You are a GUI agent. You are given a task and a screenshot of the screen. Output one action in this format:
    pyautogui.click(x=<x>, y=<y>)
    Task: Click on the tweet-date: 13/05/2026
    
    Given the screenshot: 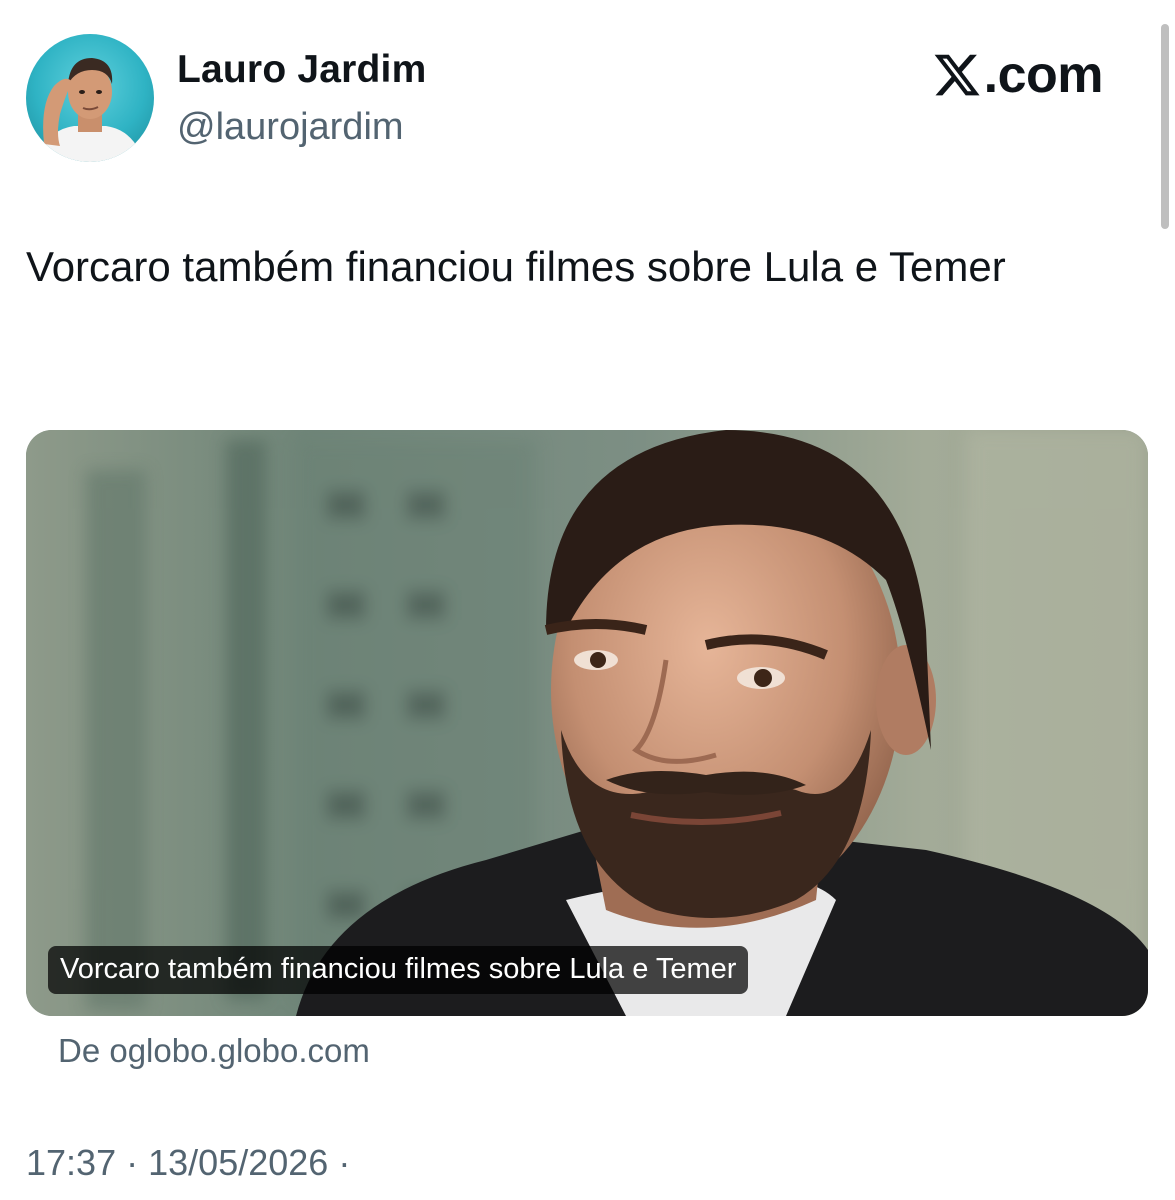 What is the action you would take?
    pyautogui.click(x=238, y=1162)
    